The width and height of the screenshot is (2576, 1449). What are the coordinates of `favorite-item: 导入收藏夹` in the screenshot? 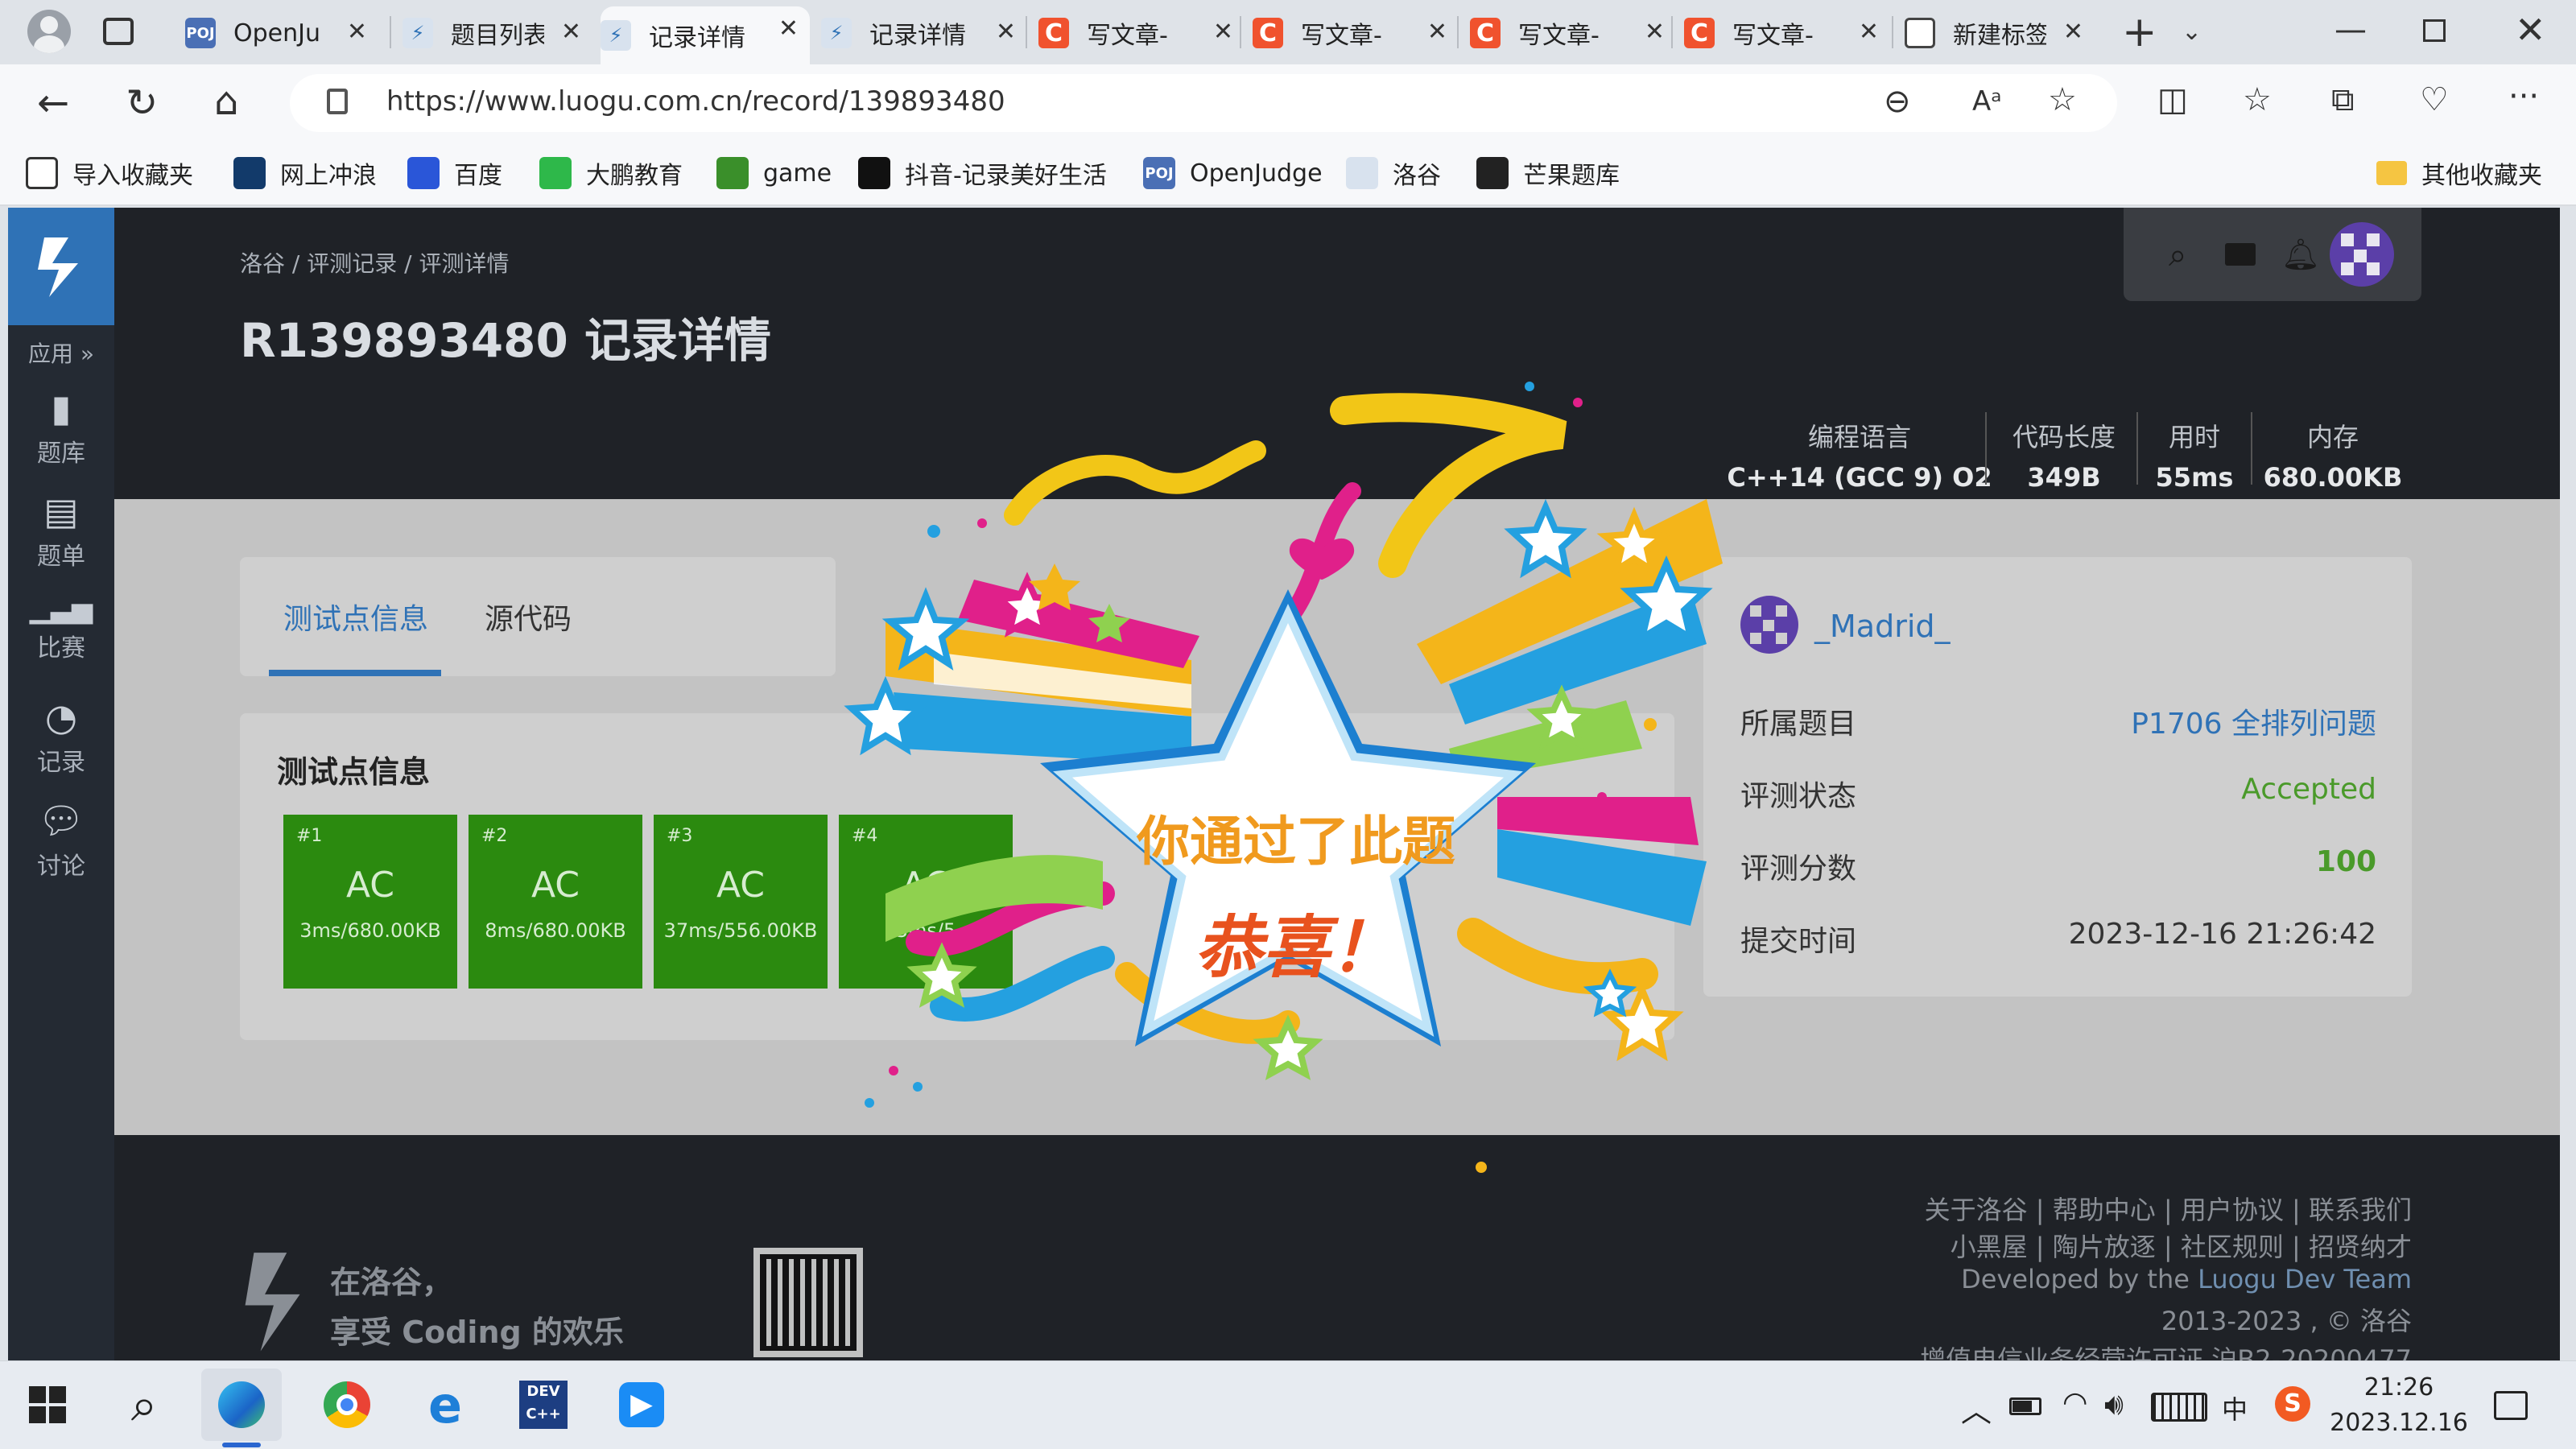 It's located at (109, 173).